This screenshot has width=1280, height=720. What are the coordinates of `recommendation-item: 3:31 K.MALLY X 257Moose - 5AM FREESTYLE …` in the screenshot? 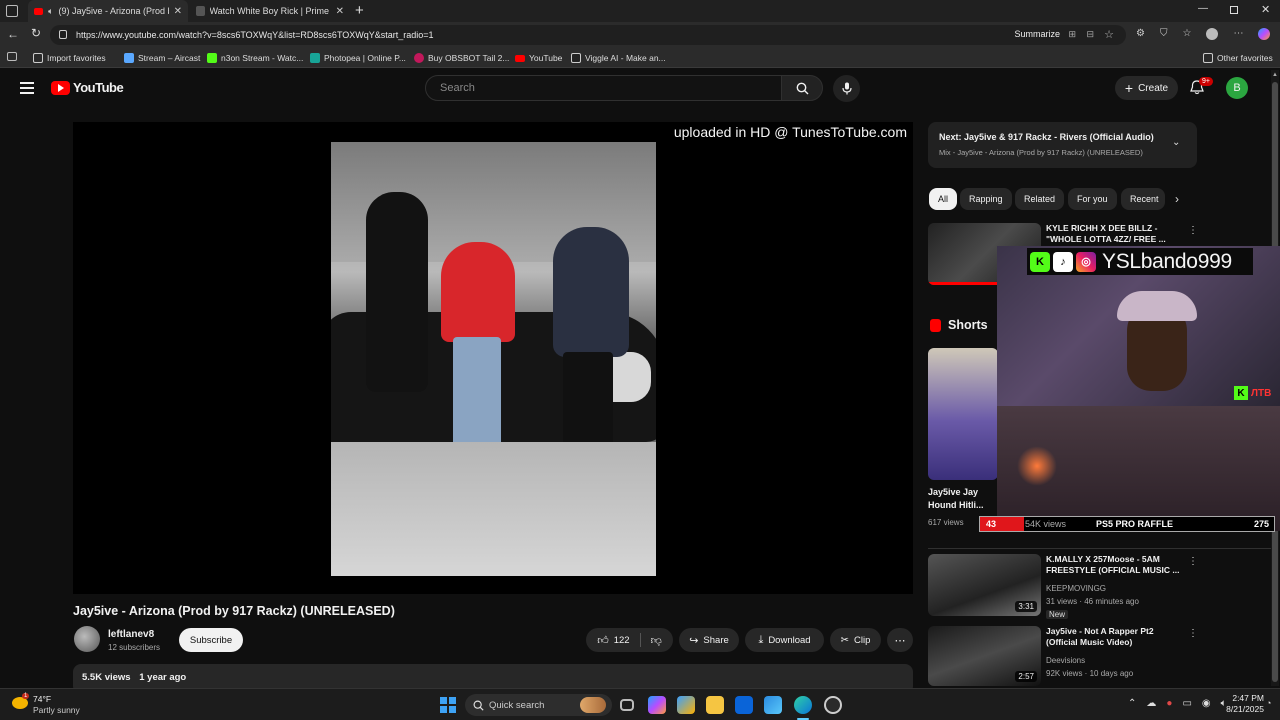 It's located at (1063, 586).